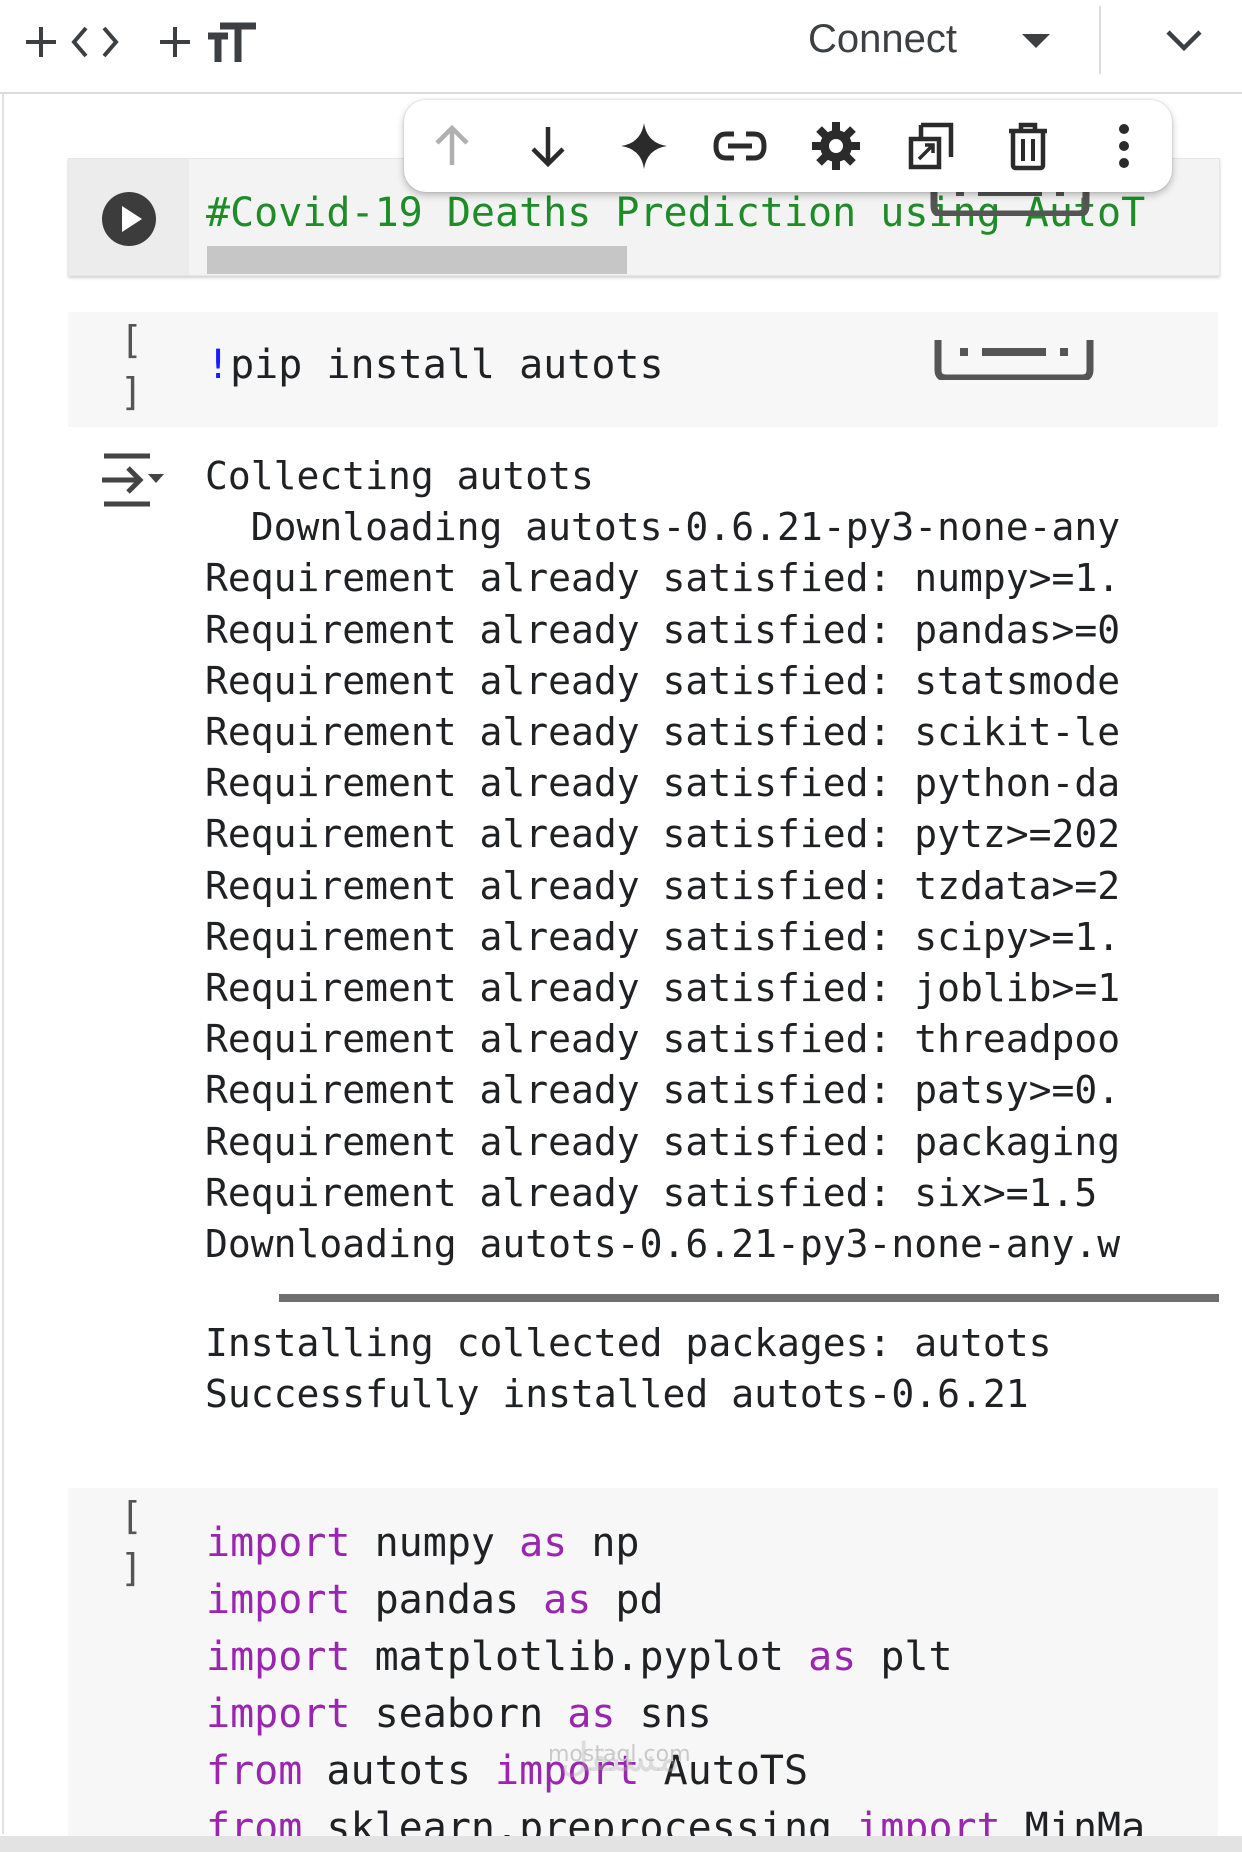 This screenshot has height=1852, width=1242. Describe the element at coordinates (663, 527) in the screenshot. I see `output-line: Downloading autots-0.6.21-py3-none-any` at that location.